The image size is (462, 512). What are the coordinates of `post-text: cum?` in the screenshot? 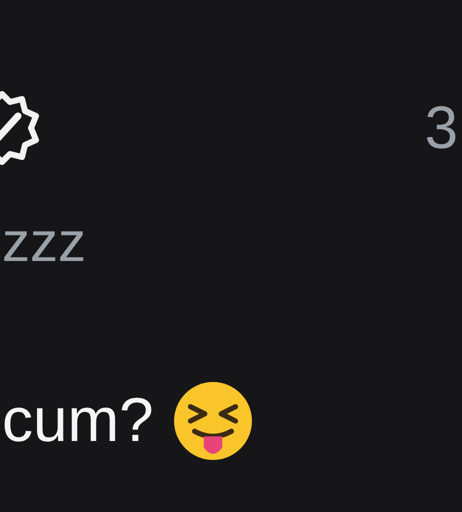 It's located at (78, 421).